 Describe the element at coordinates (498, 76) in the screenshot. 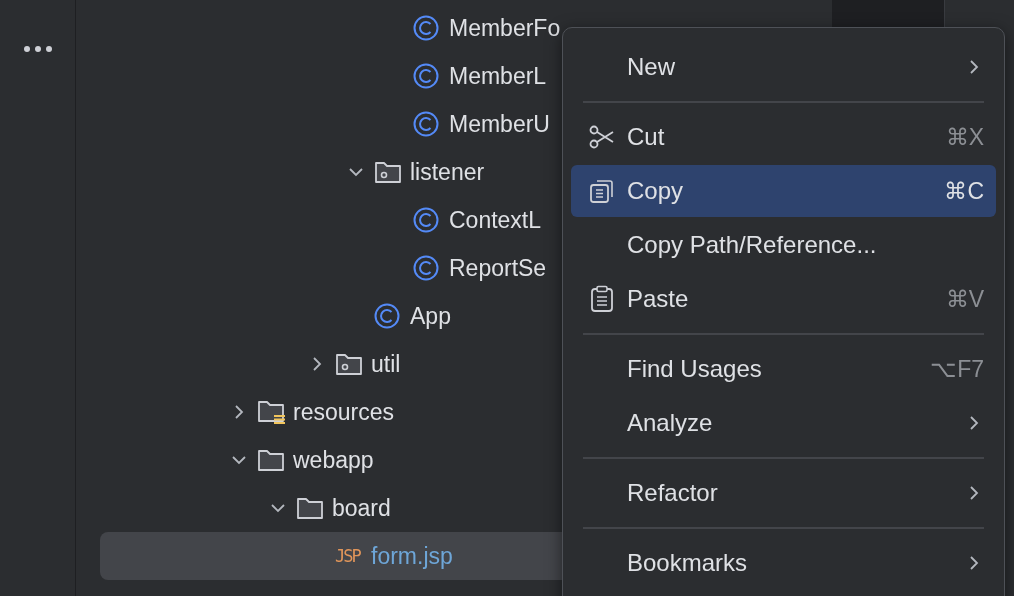

I see `tree-item-label: MemberL` at that location.